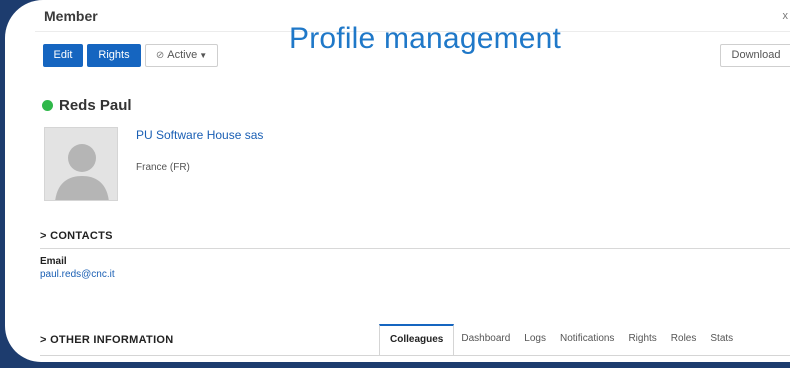 This screenshot has height=368, width=790. What do you see at coordinates (47, 105) in the screenshot?
I see `online-status-dot` at bounding box center [47, 105].